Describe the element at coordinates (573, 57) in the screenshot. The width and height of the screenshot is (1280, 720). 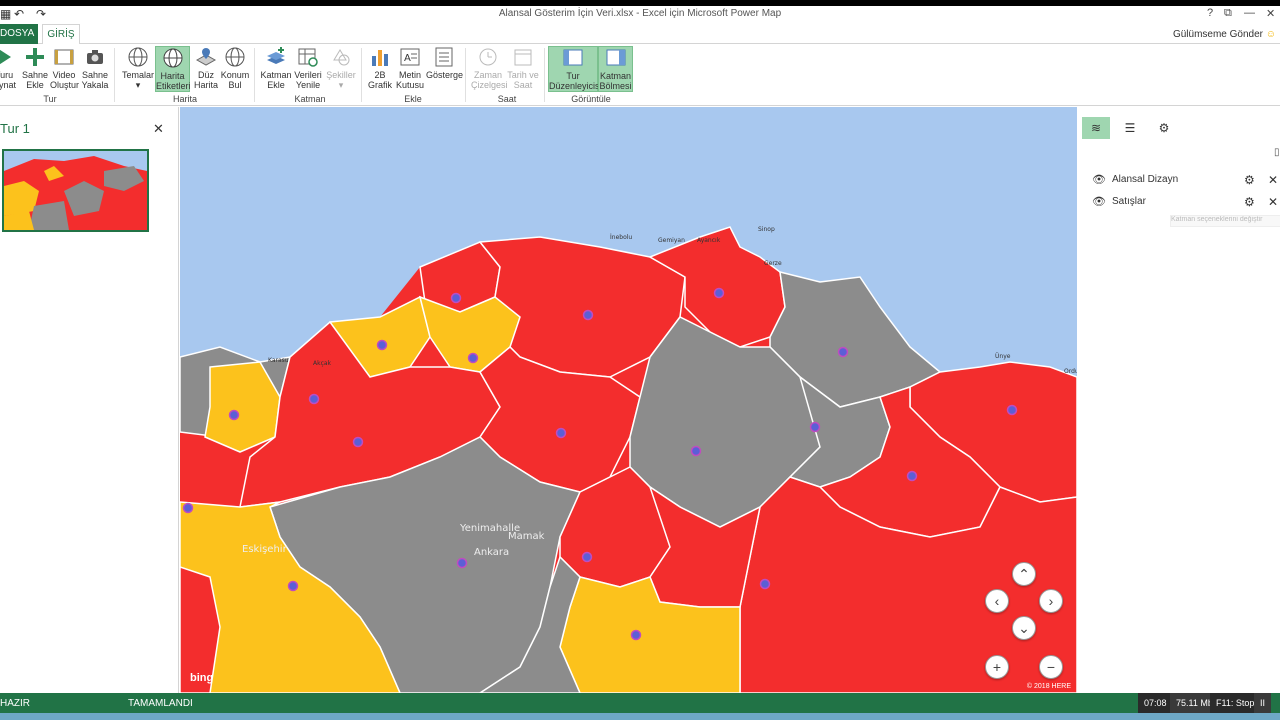
I see `tour-editor-icon` at that location.